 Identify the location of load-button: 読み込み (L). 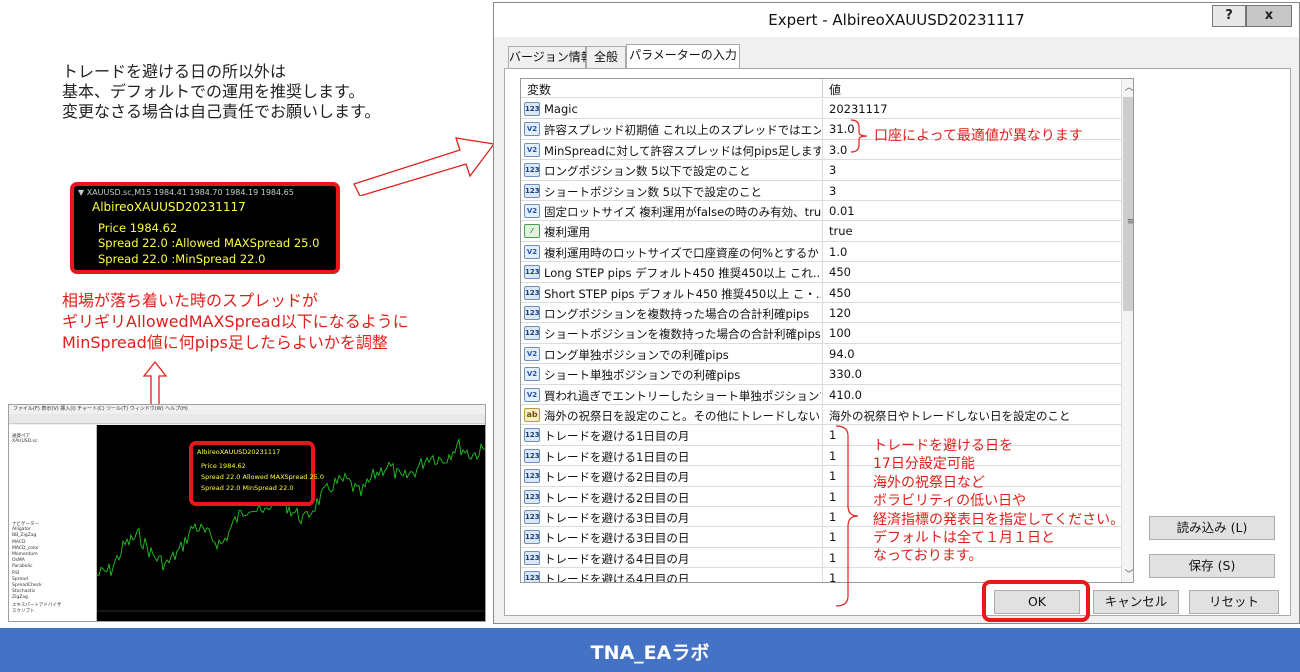
(1212, 528).